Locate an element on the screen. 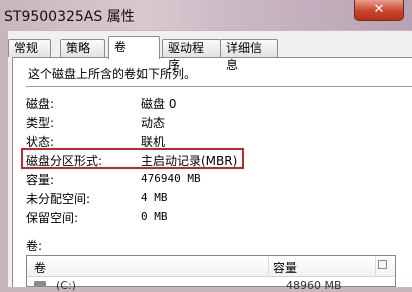 The image size is (412, 292). tab-details: 详细信息 is located at coordinates (249, 55).